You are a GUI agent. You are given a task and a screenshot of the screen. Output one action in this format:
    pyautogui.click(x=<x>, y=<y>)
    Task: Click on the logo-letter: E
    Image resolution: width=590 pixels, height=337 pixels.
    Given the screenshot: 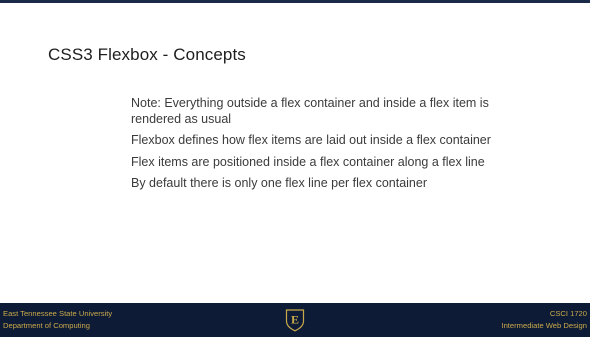 What is the action you would take?
    pyautogui.click(x=295, y=320)
    